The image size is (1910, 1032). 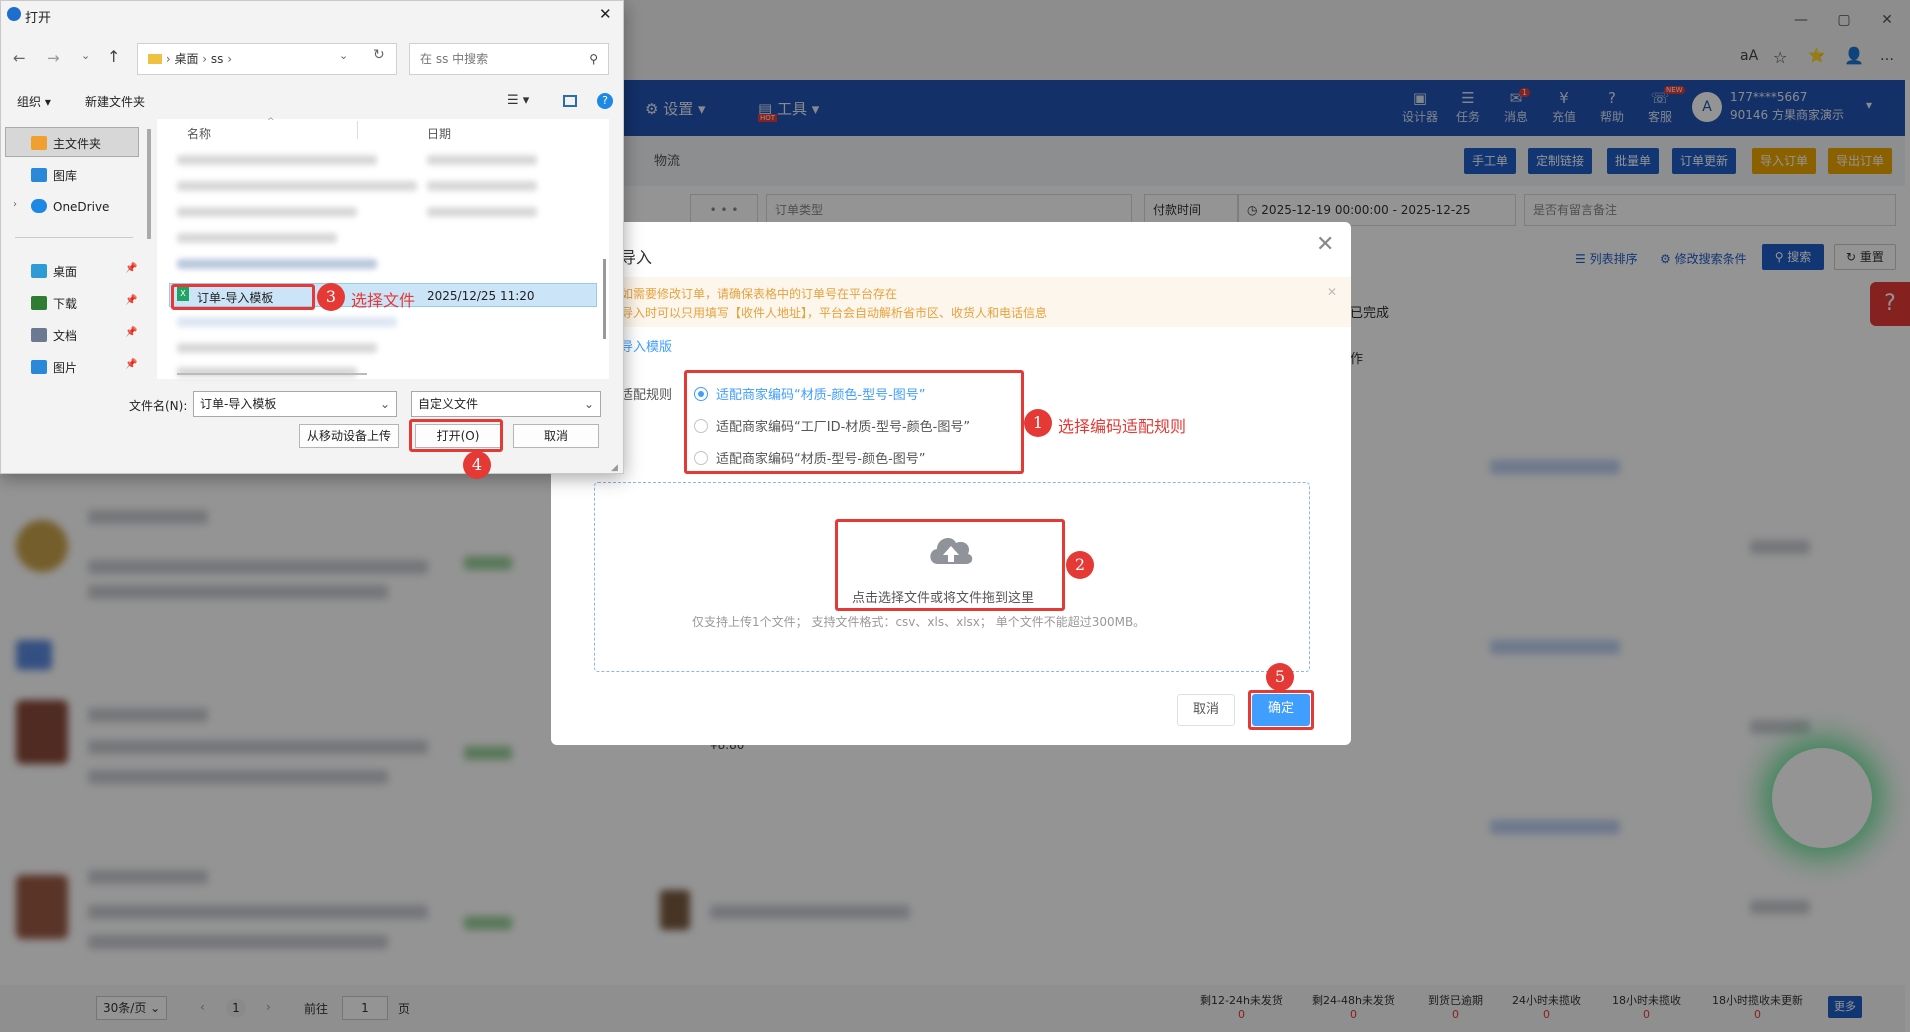 I want to click on download-icon, so click(x=39, y=303).